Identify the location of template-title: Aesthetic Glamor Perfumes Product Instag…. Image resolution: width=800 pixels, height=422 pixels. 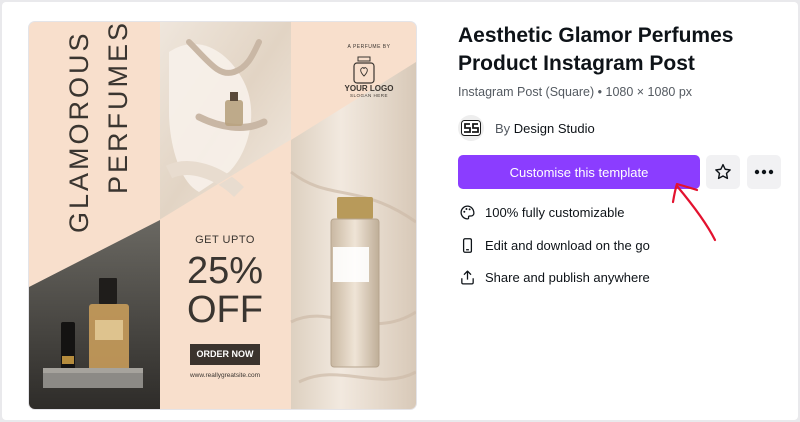
(596, 49).